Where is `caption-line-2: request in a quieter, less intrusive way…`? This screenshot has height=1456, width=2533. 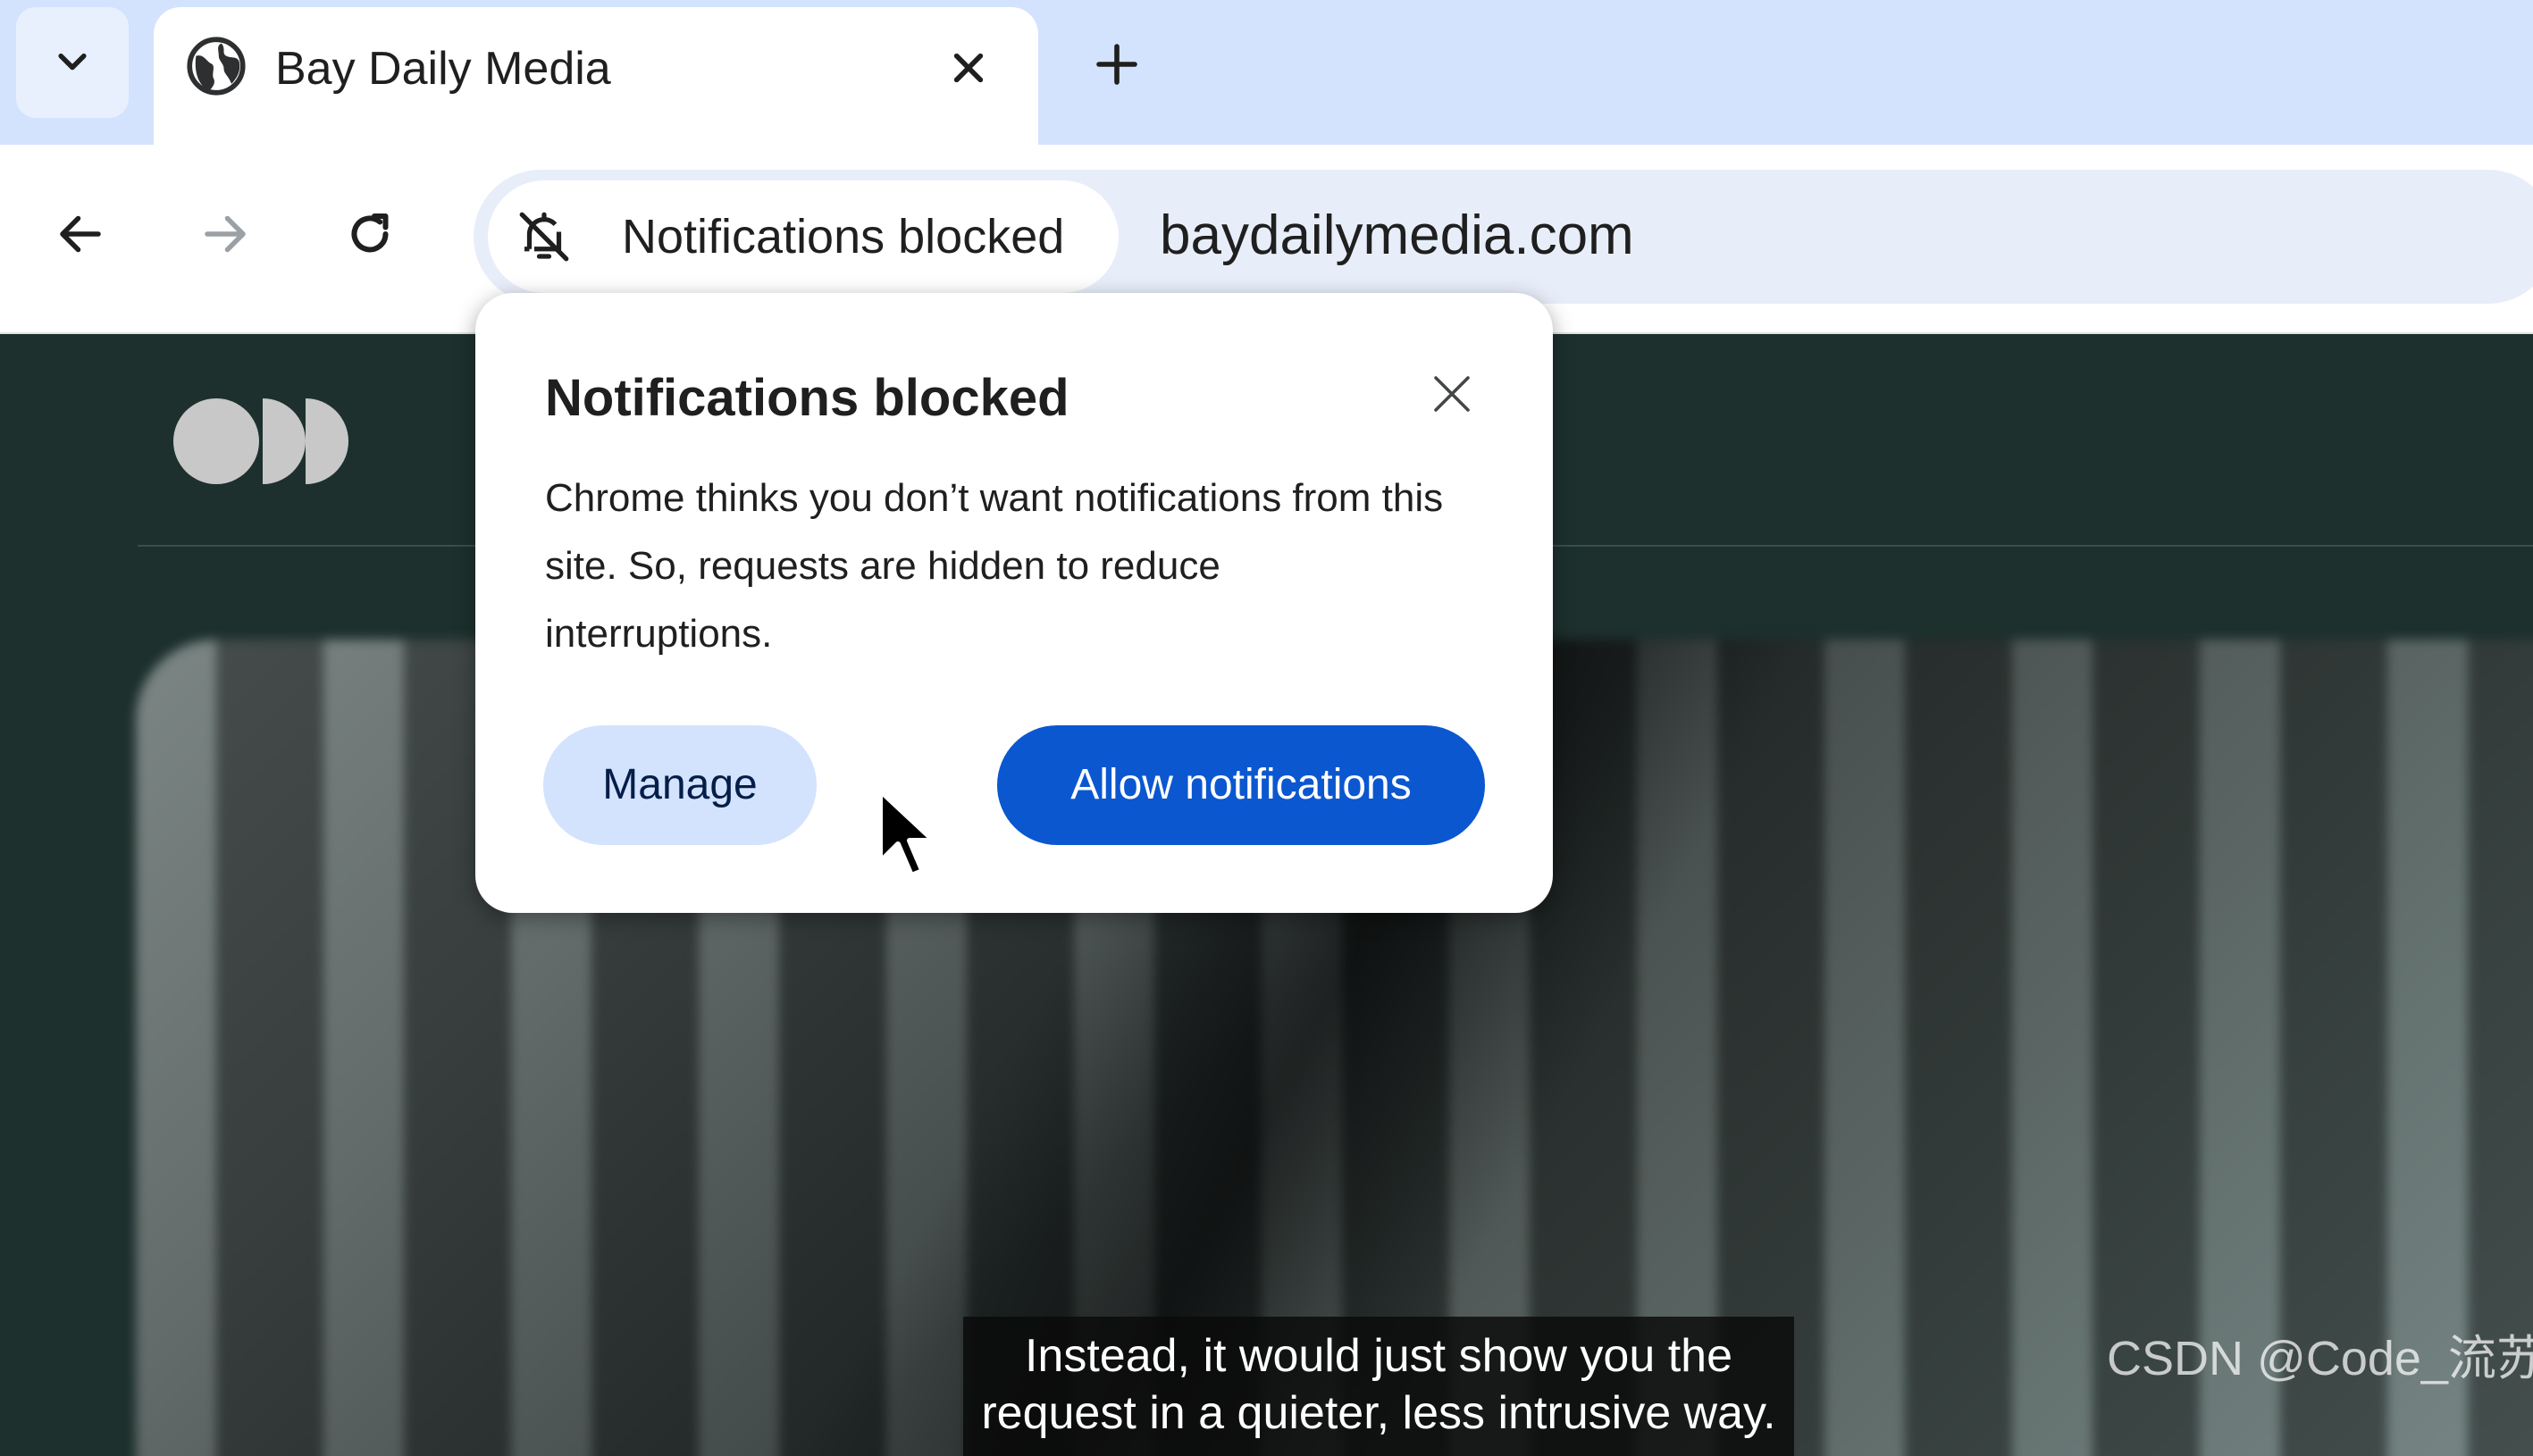
caption-line-2: request in a quieter, less intrusive way… is located at coordinates (1378, 1413).